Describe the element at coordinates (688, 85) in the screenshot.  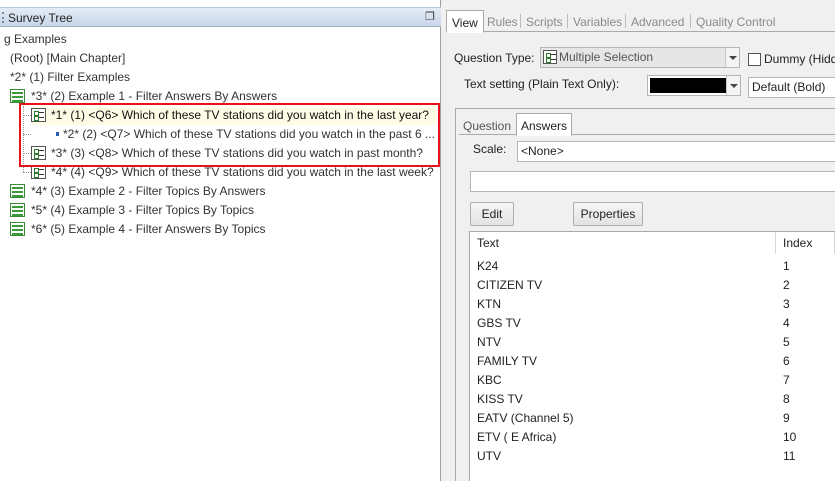
I see `color-swatch` at that location.